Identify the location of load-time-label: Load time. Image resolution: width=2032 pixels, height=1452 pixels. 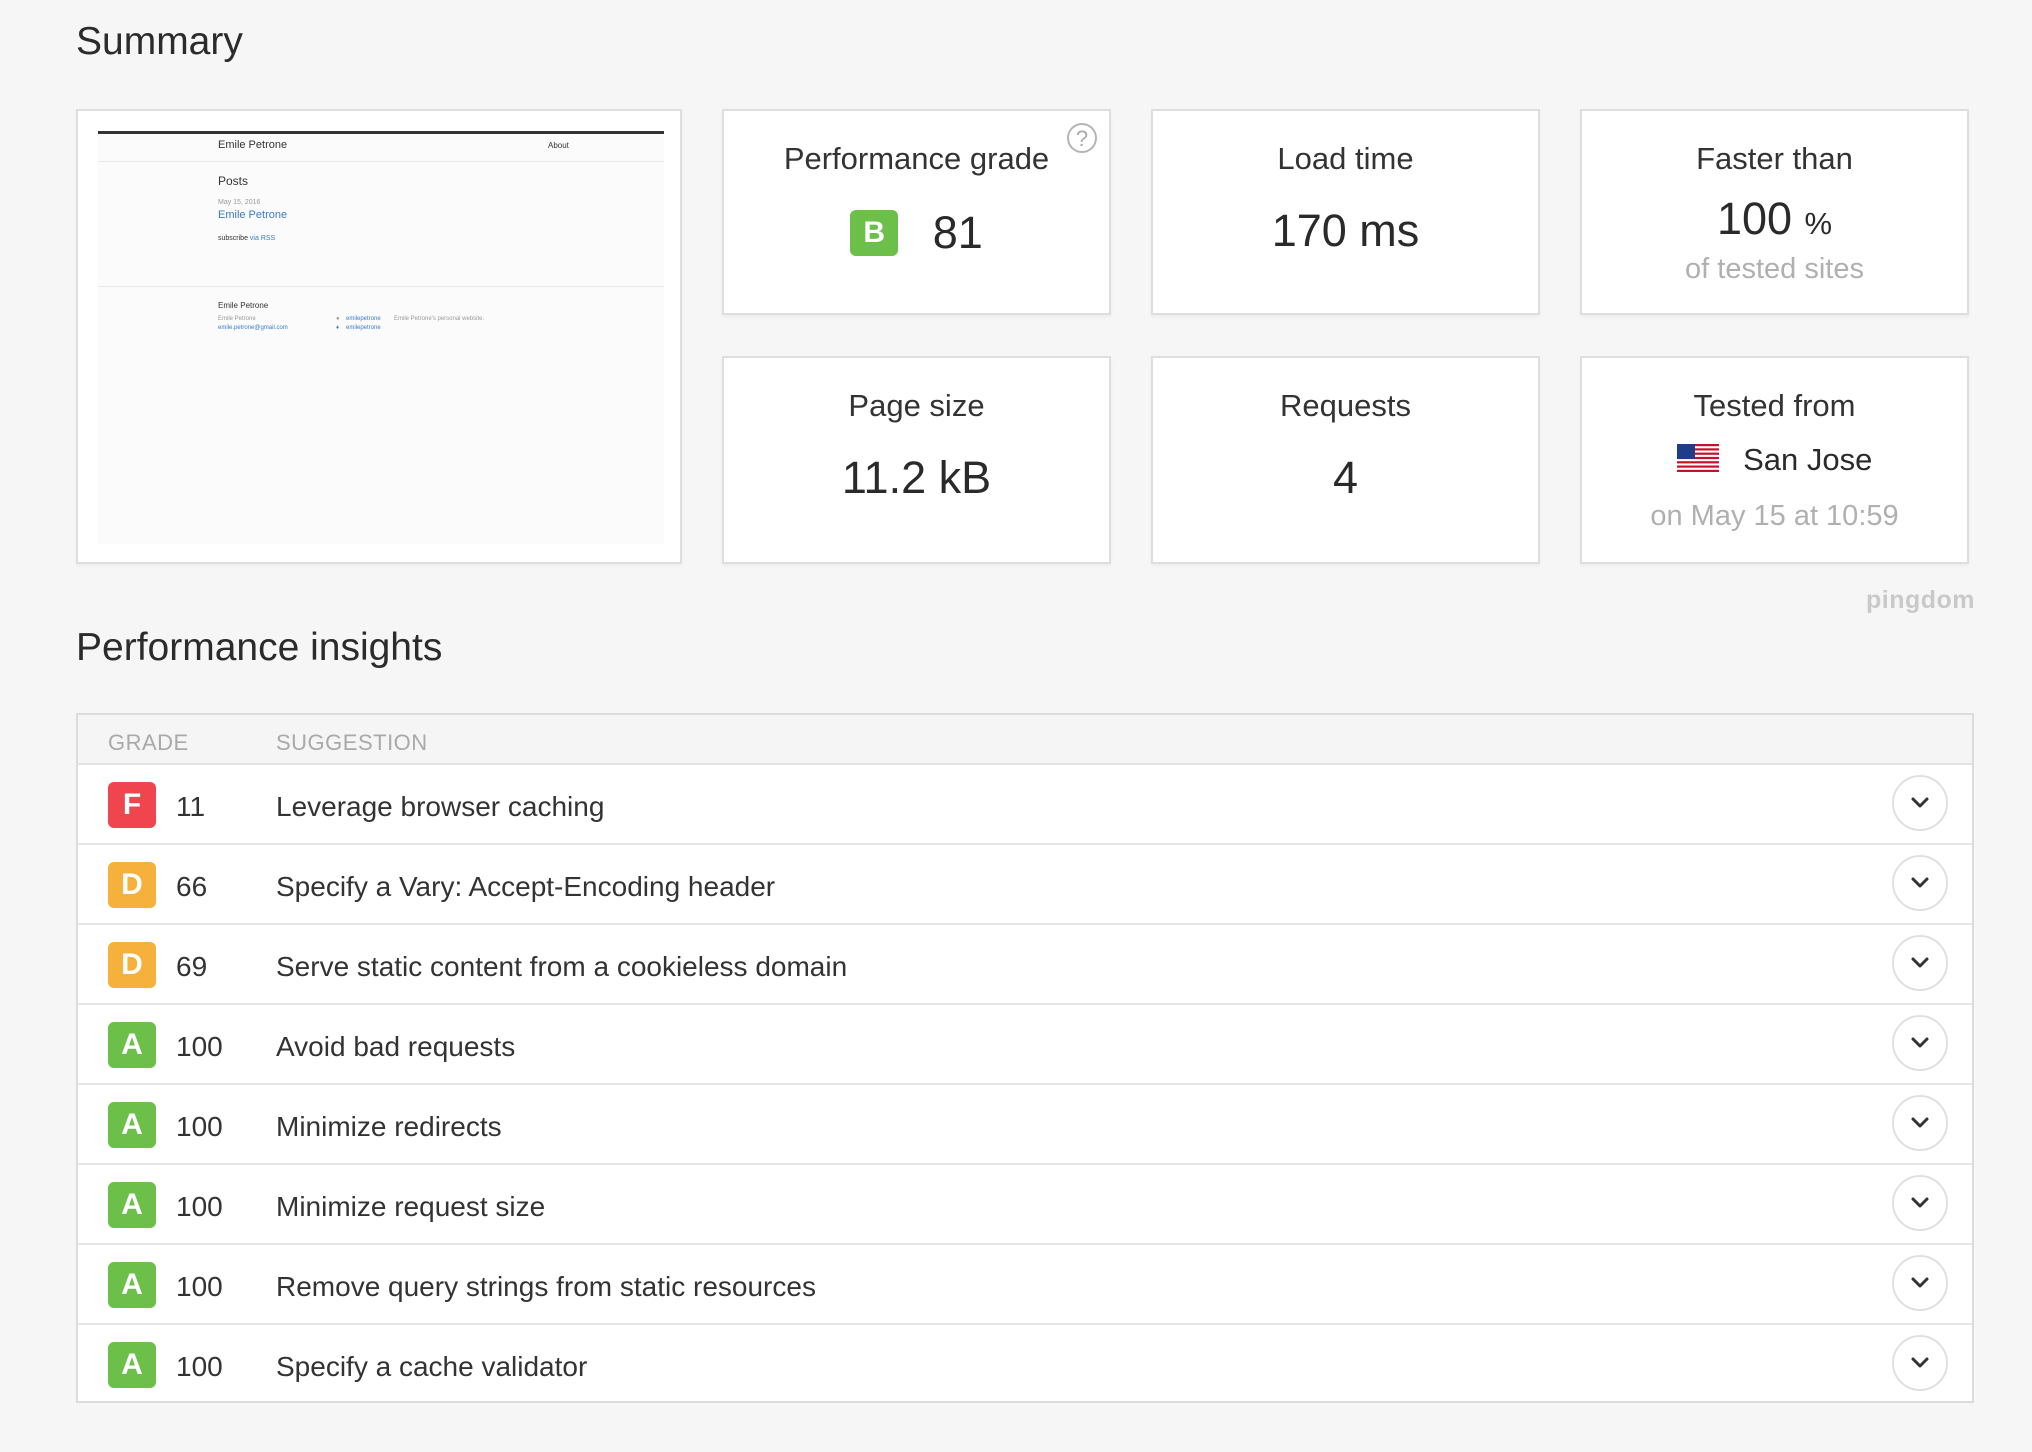
(1345, 158).